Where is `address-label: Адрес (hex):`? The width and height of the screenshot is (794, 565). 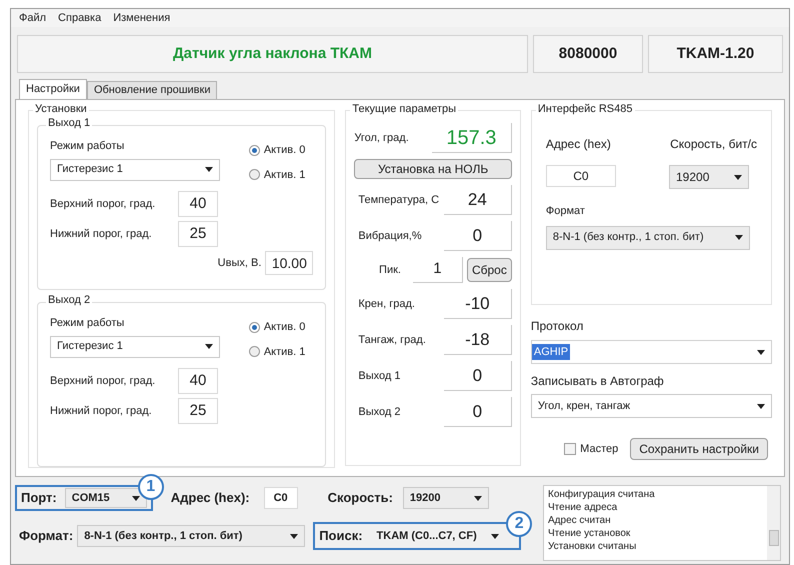 address-label: Адрес (hex): is located at coordinates (210, 498).